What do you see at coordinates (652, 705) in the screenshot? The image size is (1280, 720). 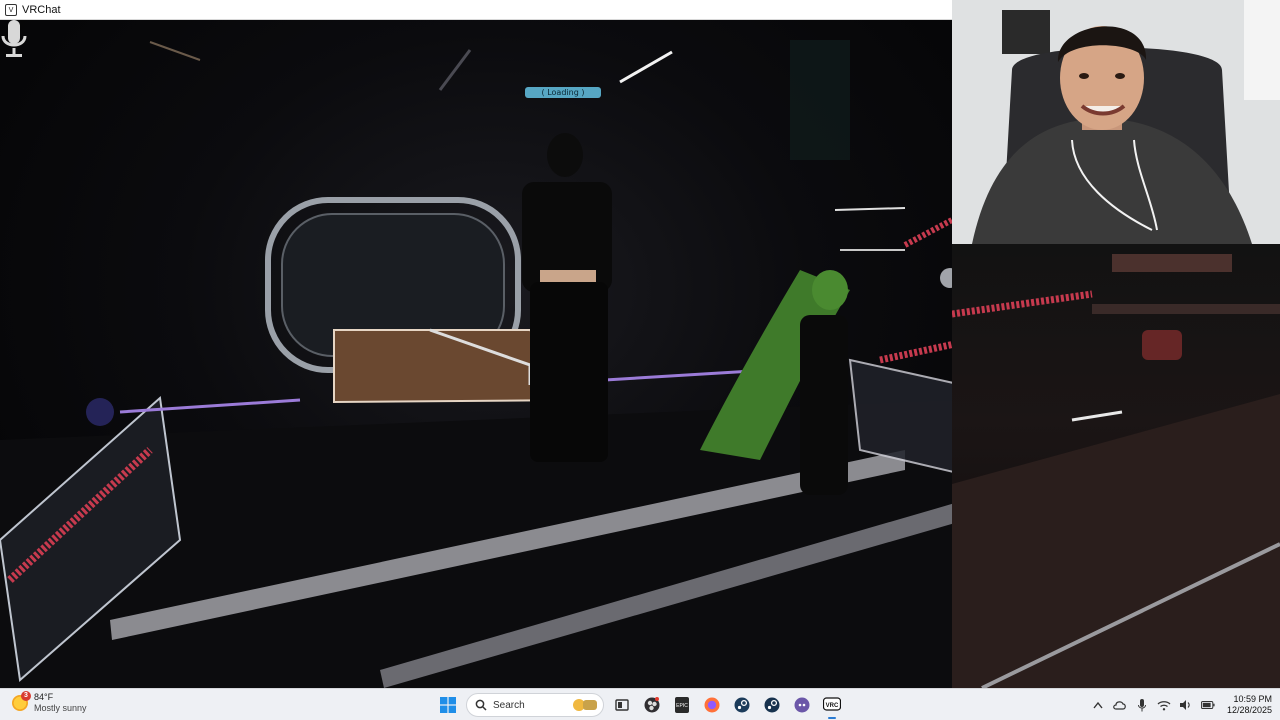 I see `obs-icon` at bounding box center [652, 705].